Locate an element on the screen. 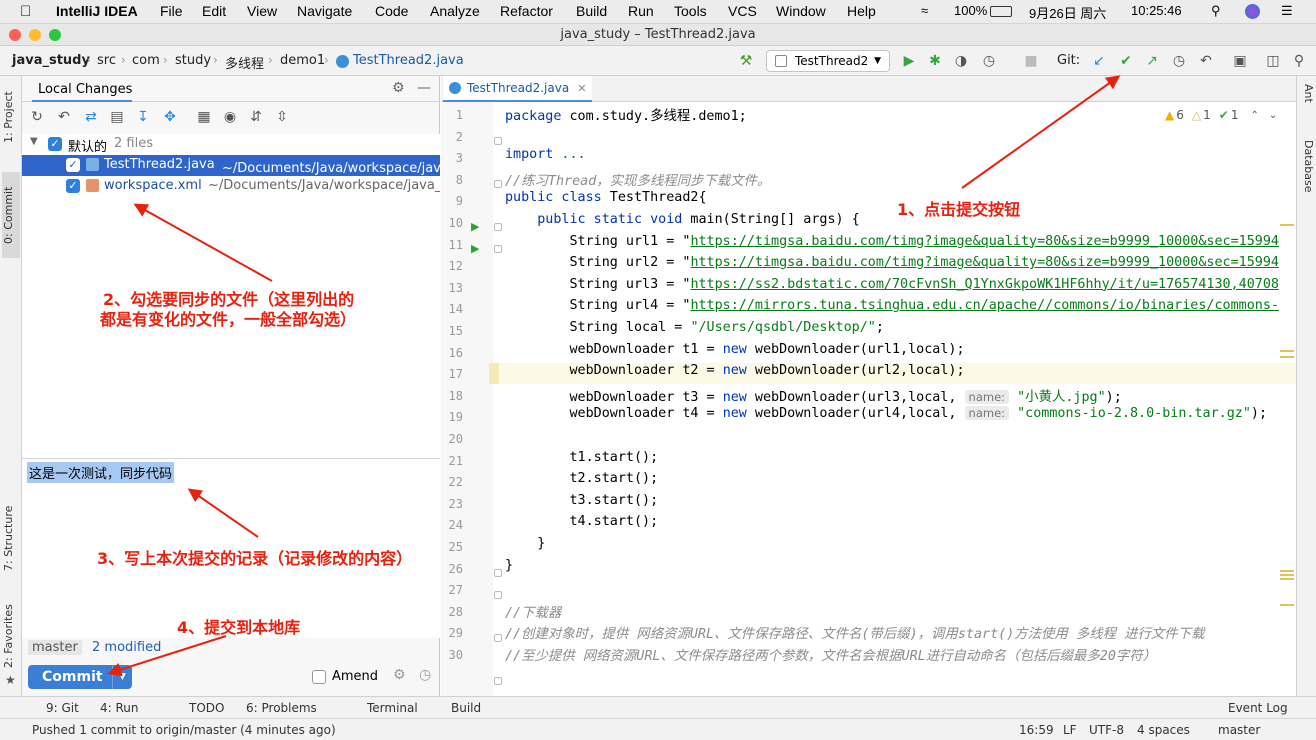 The image size is (1316, 740). breadcrumb-demo1: demo1 is located at coordinates (302, 60).